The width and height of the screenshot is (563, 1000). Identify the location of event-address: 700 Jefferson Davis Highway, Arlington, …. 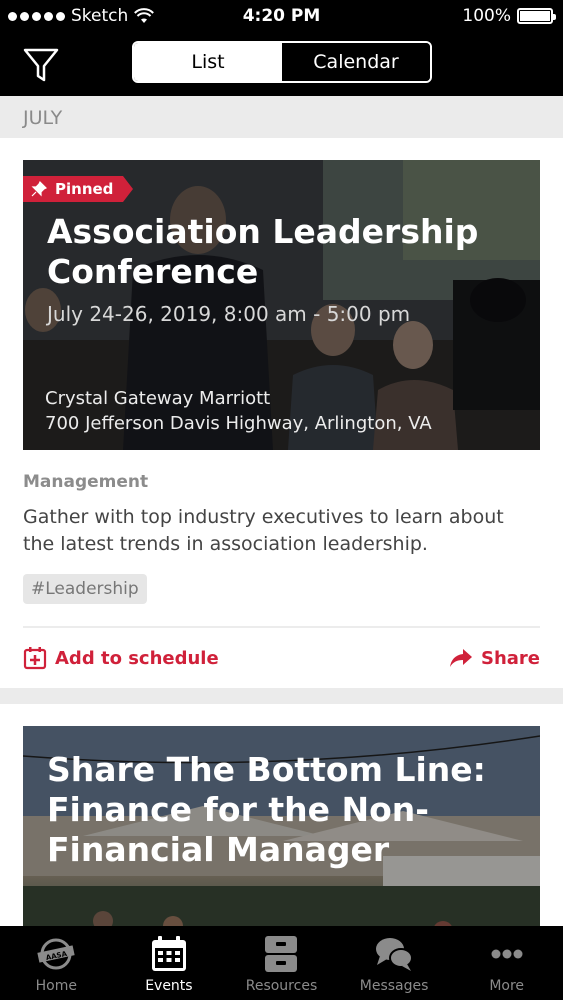
(238, 423).